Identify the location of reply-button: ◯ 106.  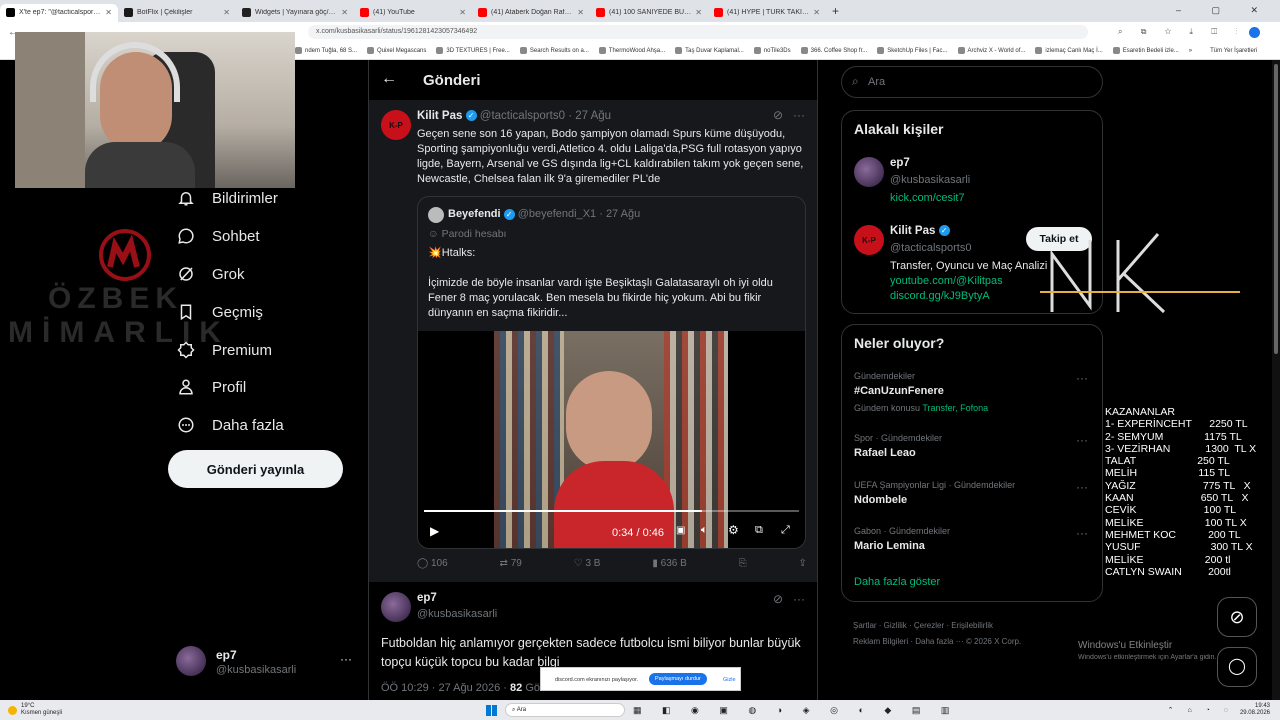
(432, 563).